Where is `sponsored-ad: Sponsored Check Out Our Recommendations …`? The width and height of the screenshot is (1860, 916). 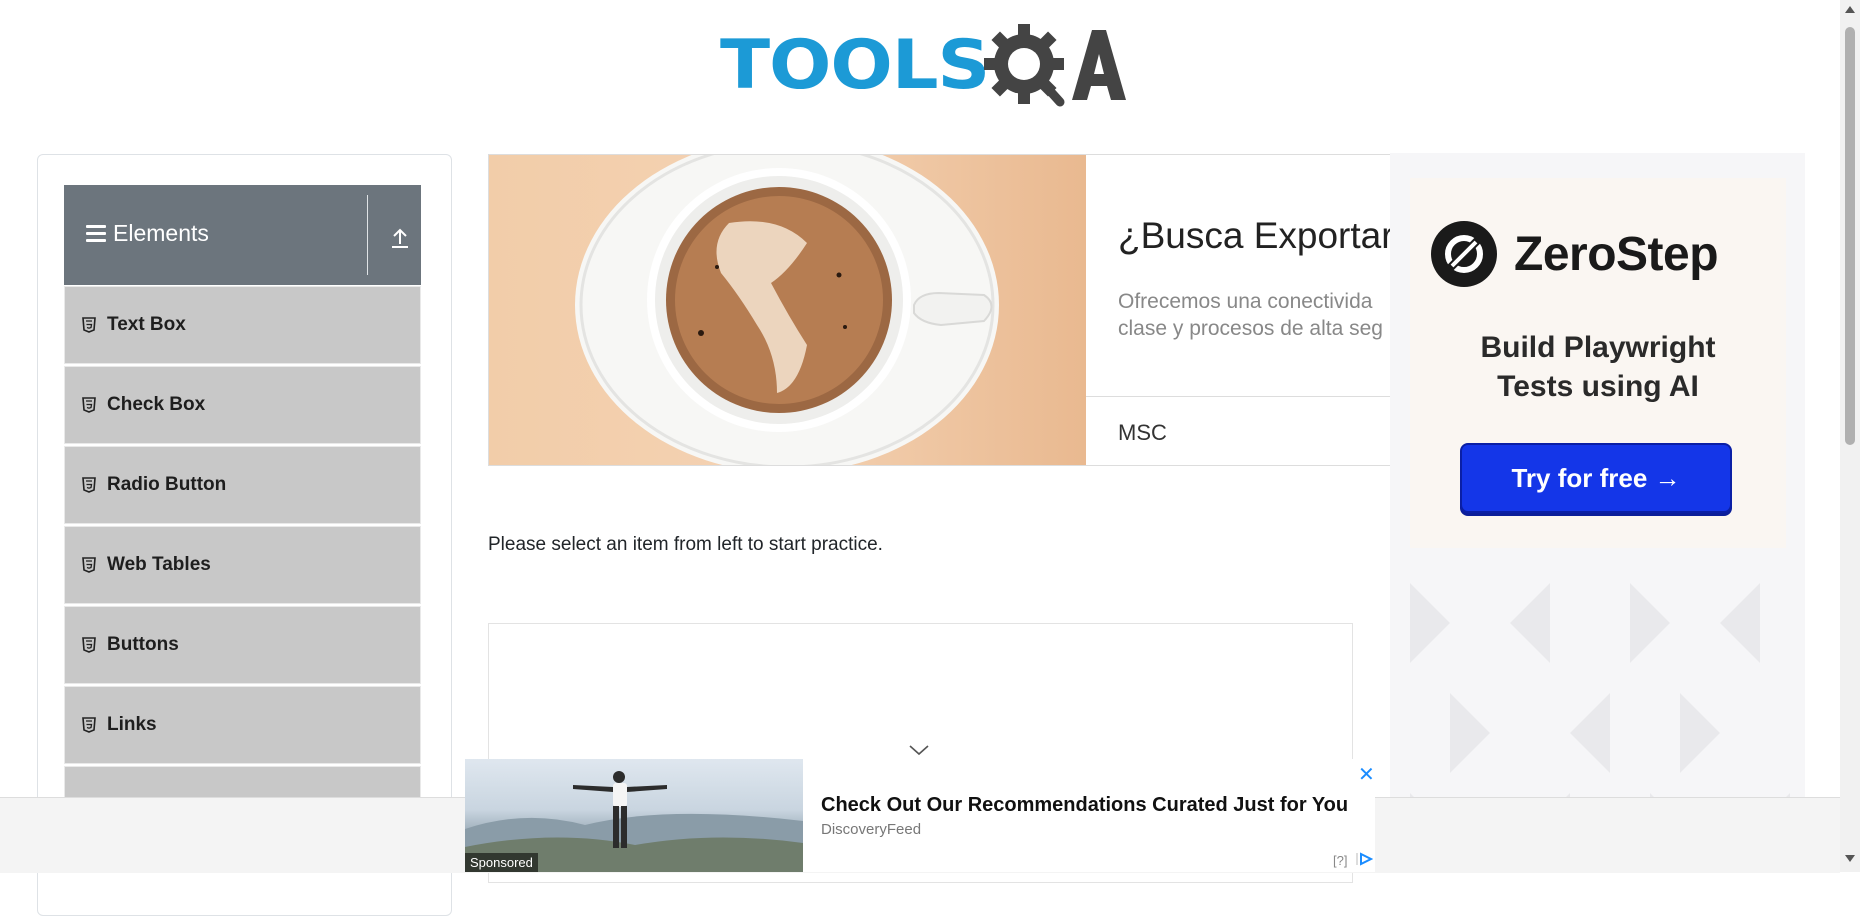
sponsored-ad: Sponsored Check Out Our Recommendations … is located at coordinates (920, 815).